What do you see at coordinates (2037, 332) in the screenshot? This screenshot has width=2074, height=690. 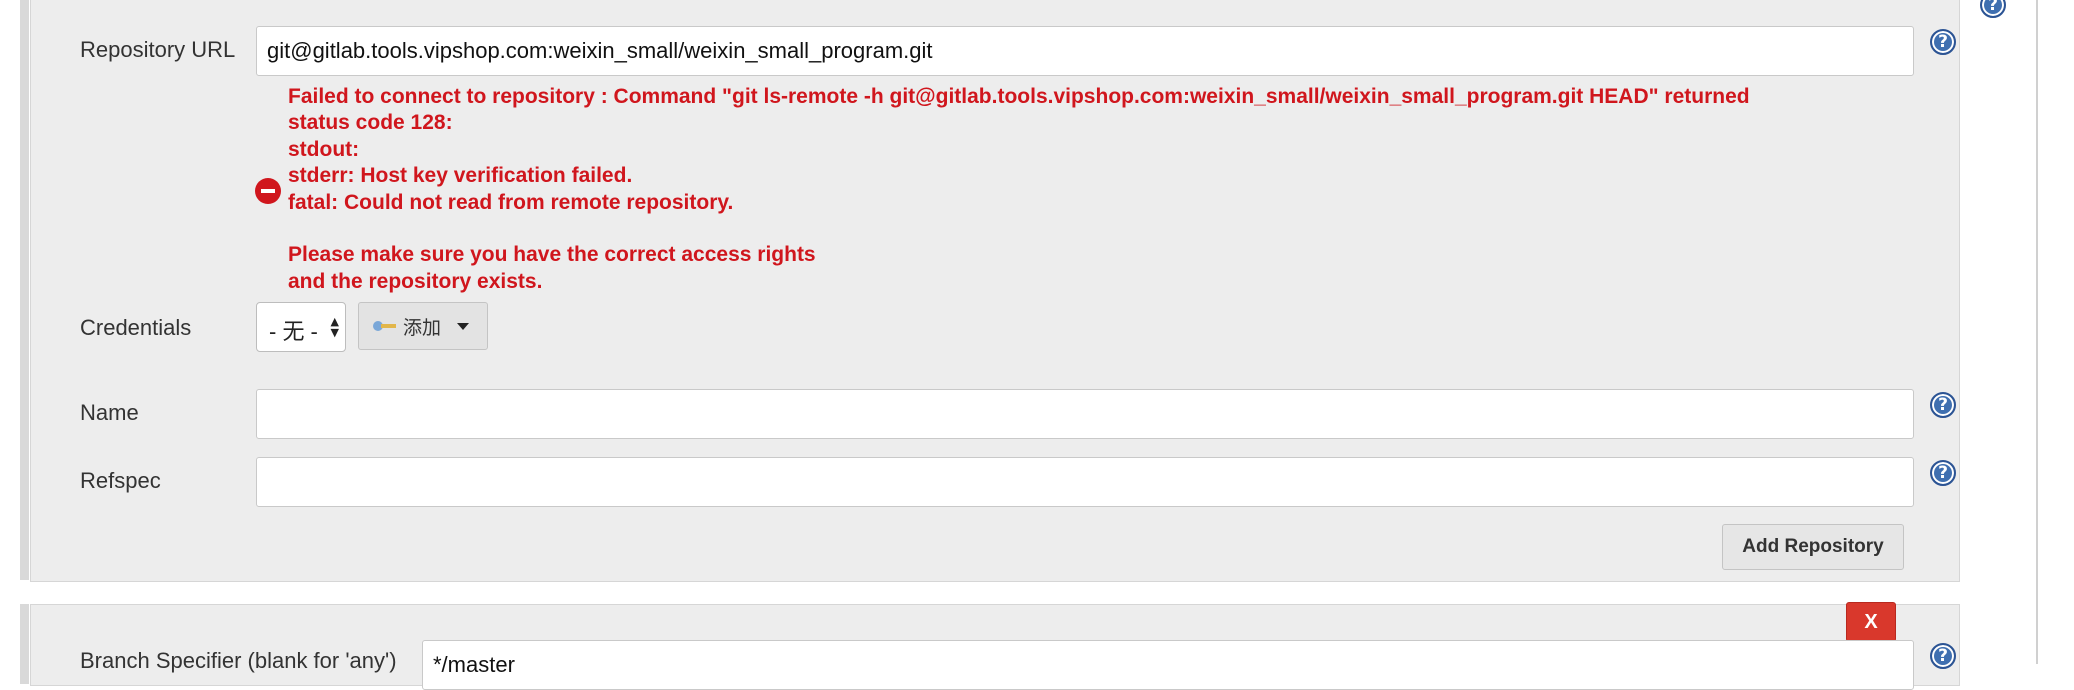 I see `right-divider` at bounding box center [2037, 332].